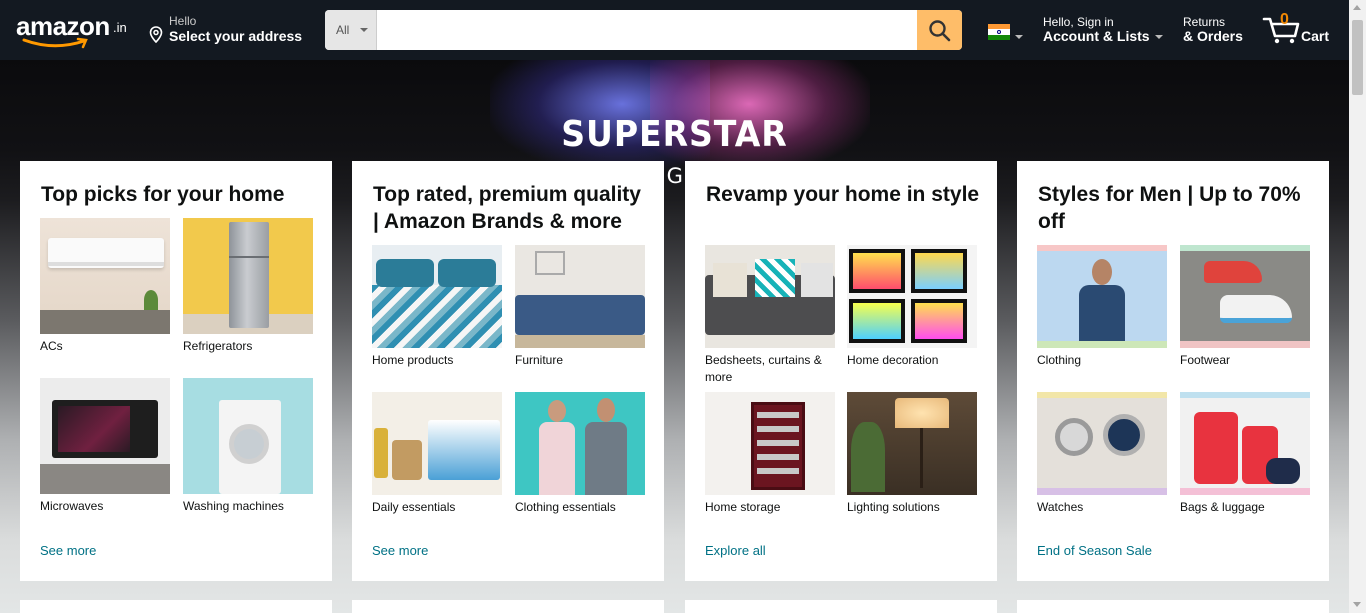  What do you see at coordinates (1019, 37) in the screenshot?
I see `language-chevron-down-icon` at bounding box center [1019, 37].